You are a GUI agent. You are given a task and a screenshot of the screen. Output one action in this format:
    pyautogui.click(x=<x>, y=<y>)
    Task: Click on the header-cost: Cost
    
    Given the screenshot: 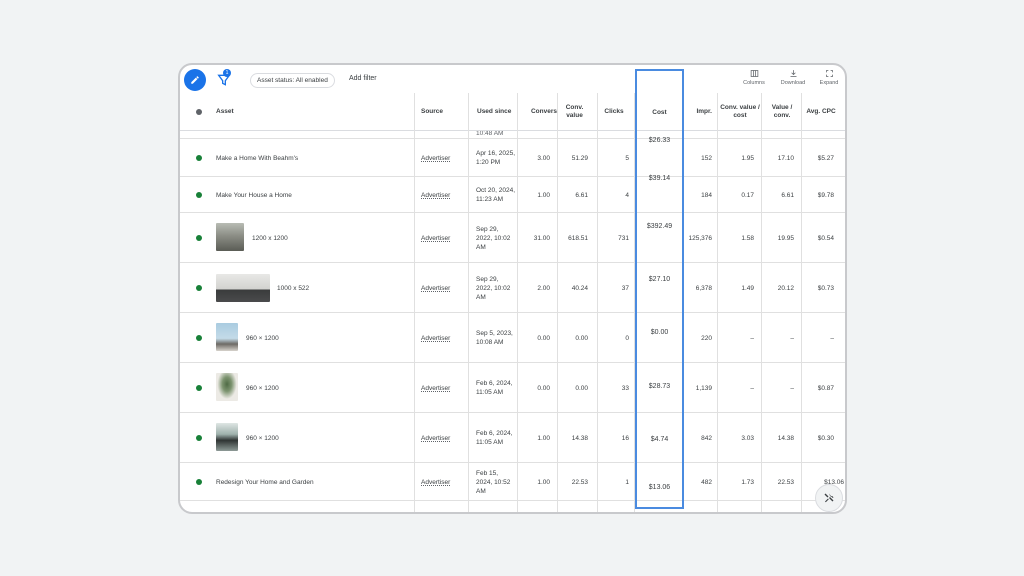 What is the action you would take?
    pyautogui.click(x=659, y=112)
    